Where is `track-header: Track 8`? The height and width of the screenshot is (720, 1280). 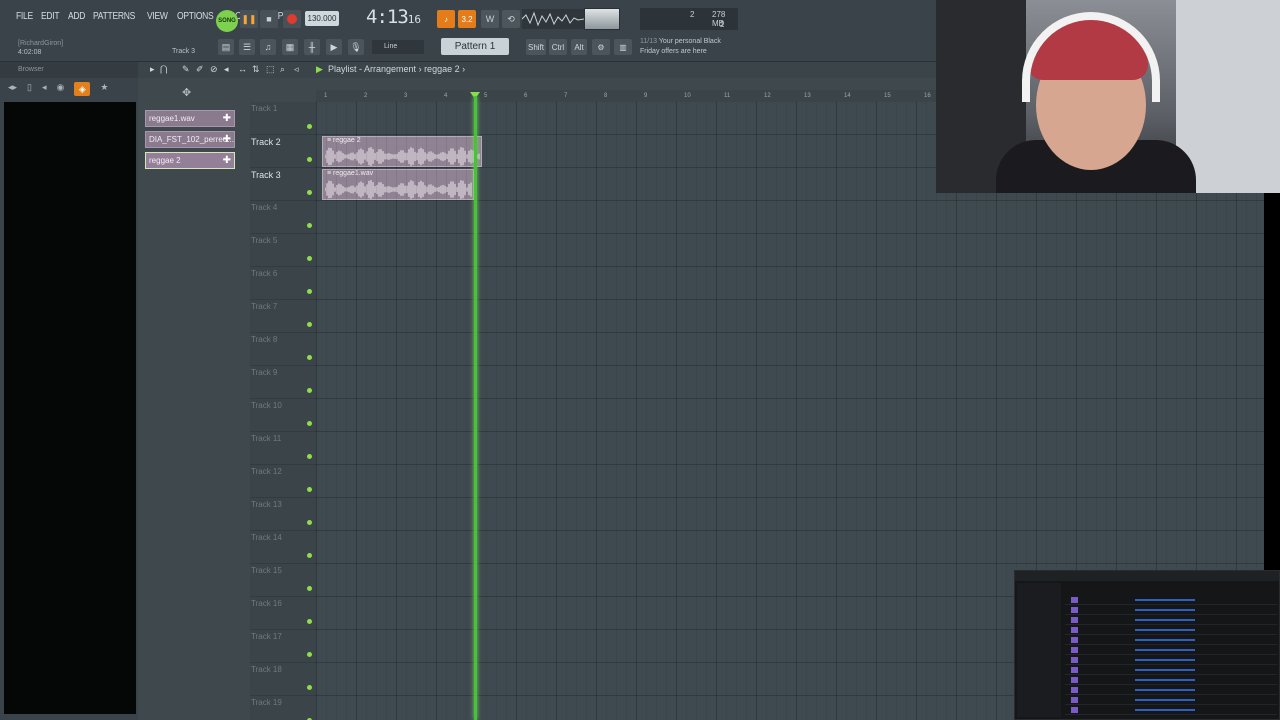
track-header: Track 8 is located at coordinates (283, 349).